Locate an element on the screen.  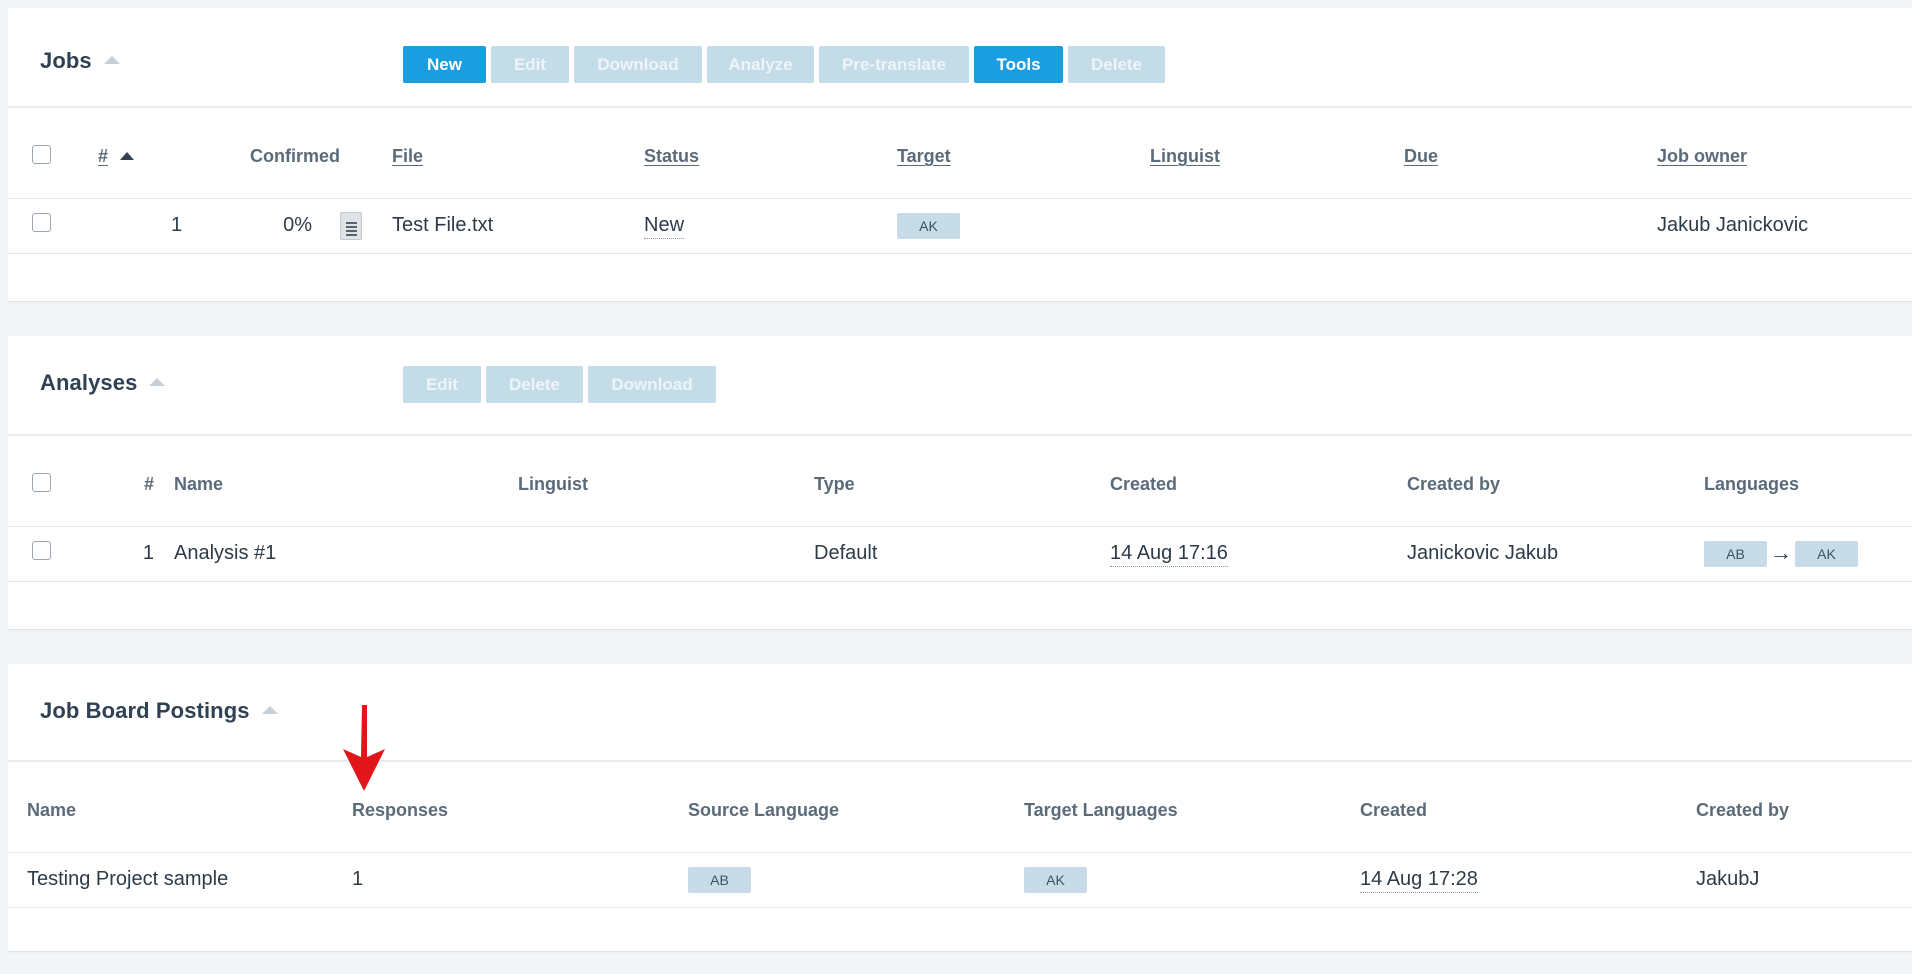
col-status: Status is located at coordinates (770, 153).